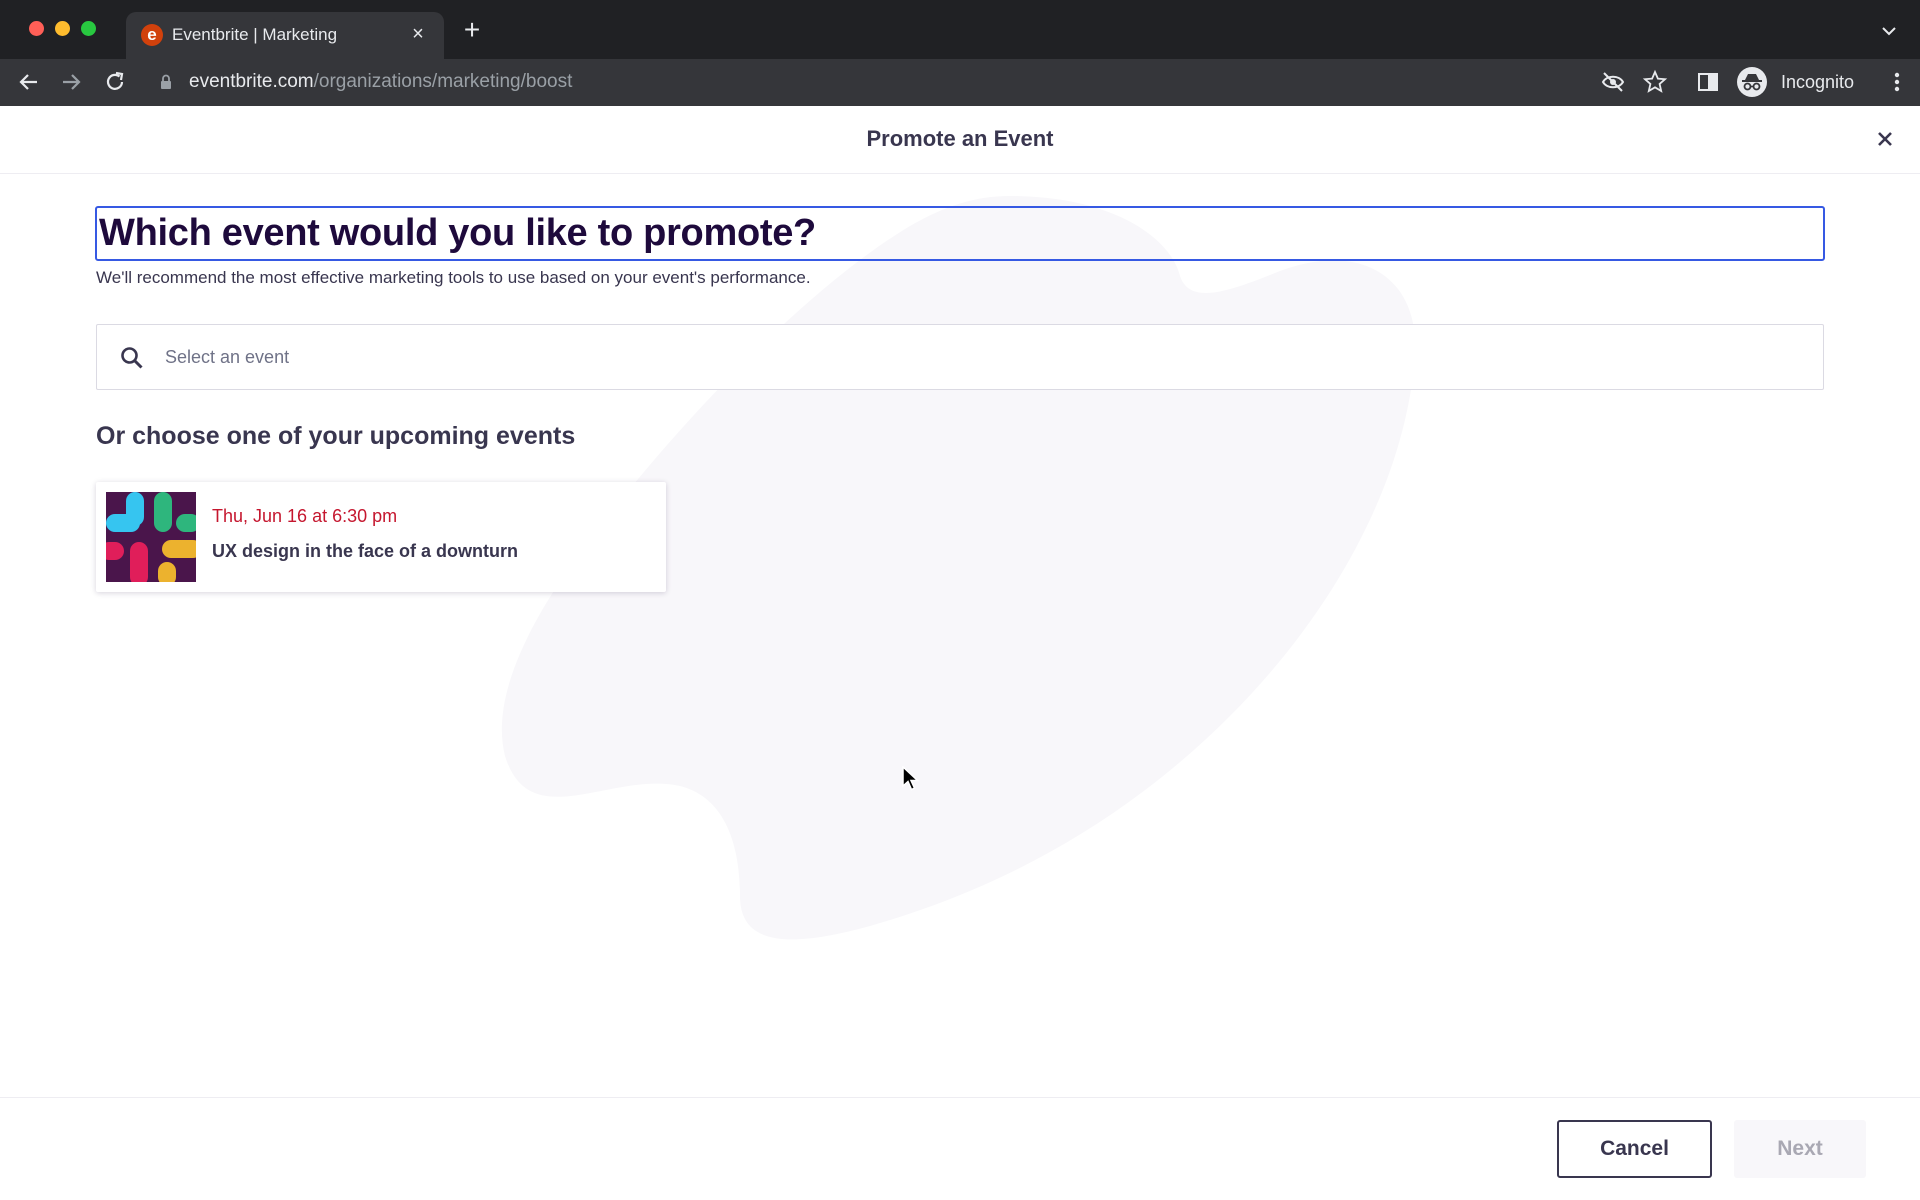 The image size is (1920, 1200). I want to click on side-panel-icon, so click(1708, 82).